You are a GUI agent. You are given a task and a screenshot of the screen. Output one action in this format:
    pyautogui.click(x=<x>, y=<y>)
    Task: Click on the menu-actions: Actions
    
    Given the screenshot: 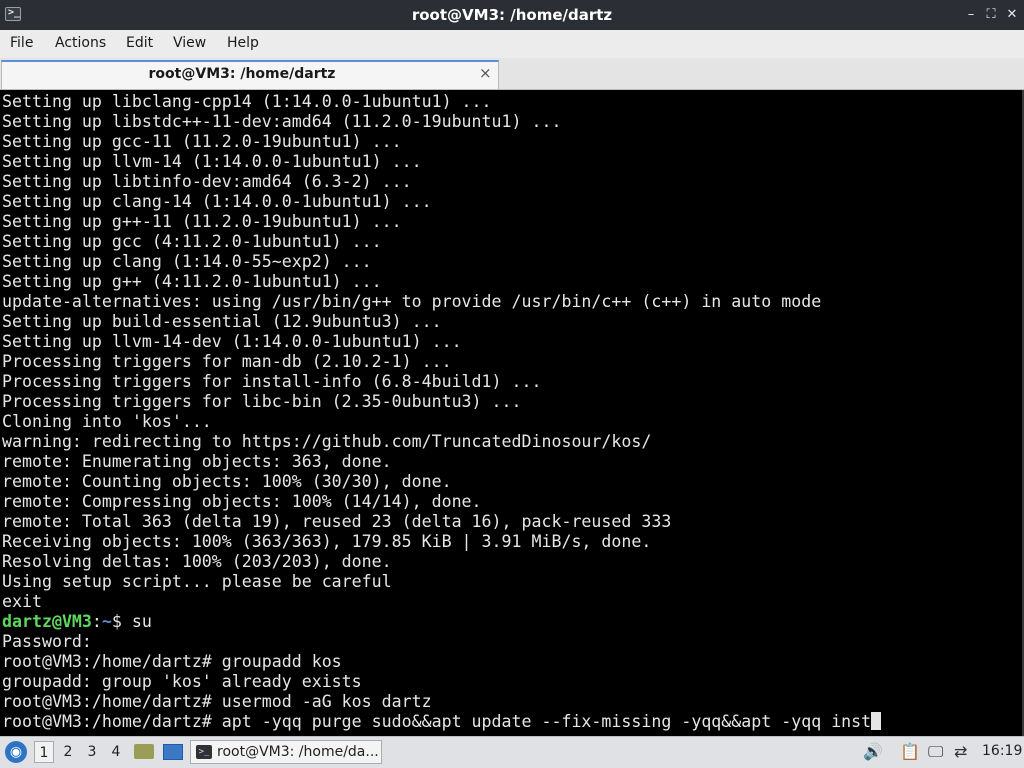 What is the action you would take?
    pyautogui.click(x=80, y=43)
    